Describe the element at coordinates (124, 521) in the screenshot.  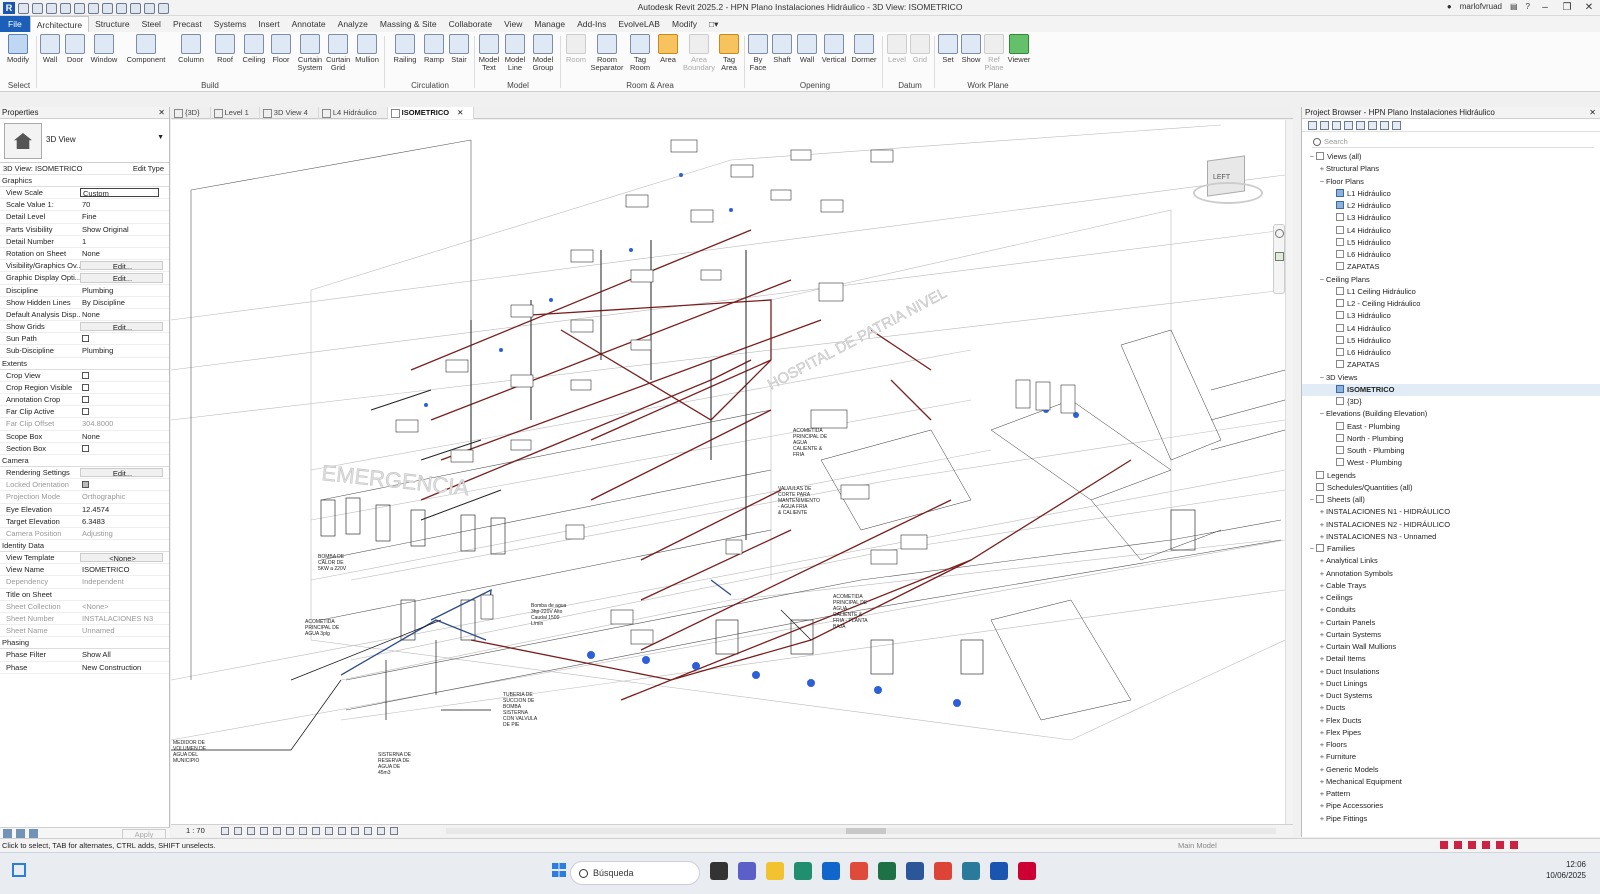
I see `property-value: 6.3483` at that location.